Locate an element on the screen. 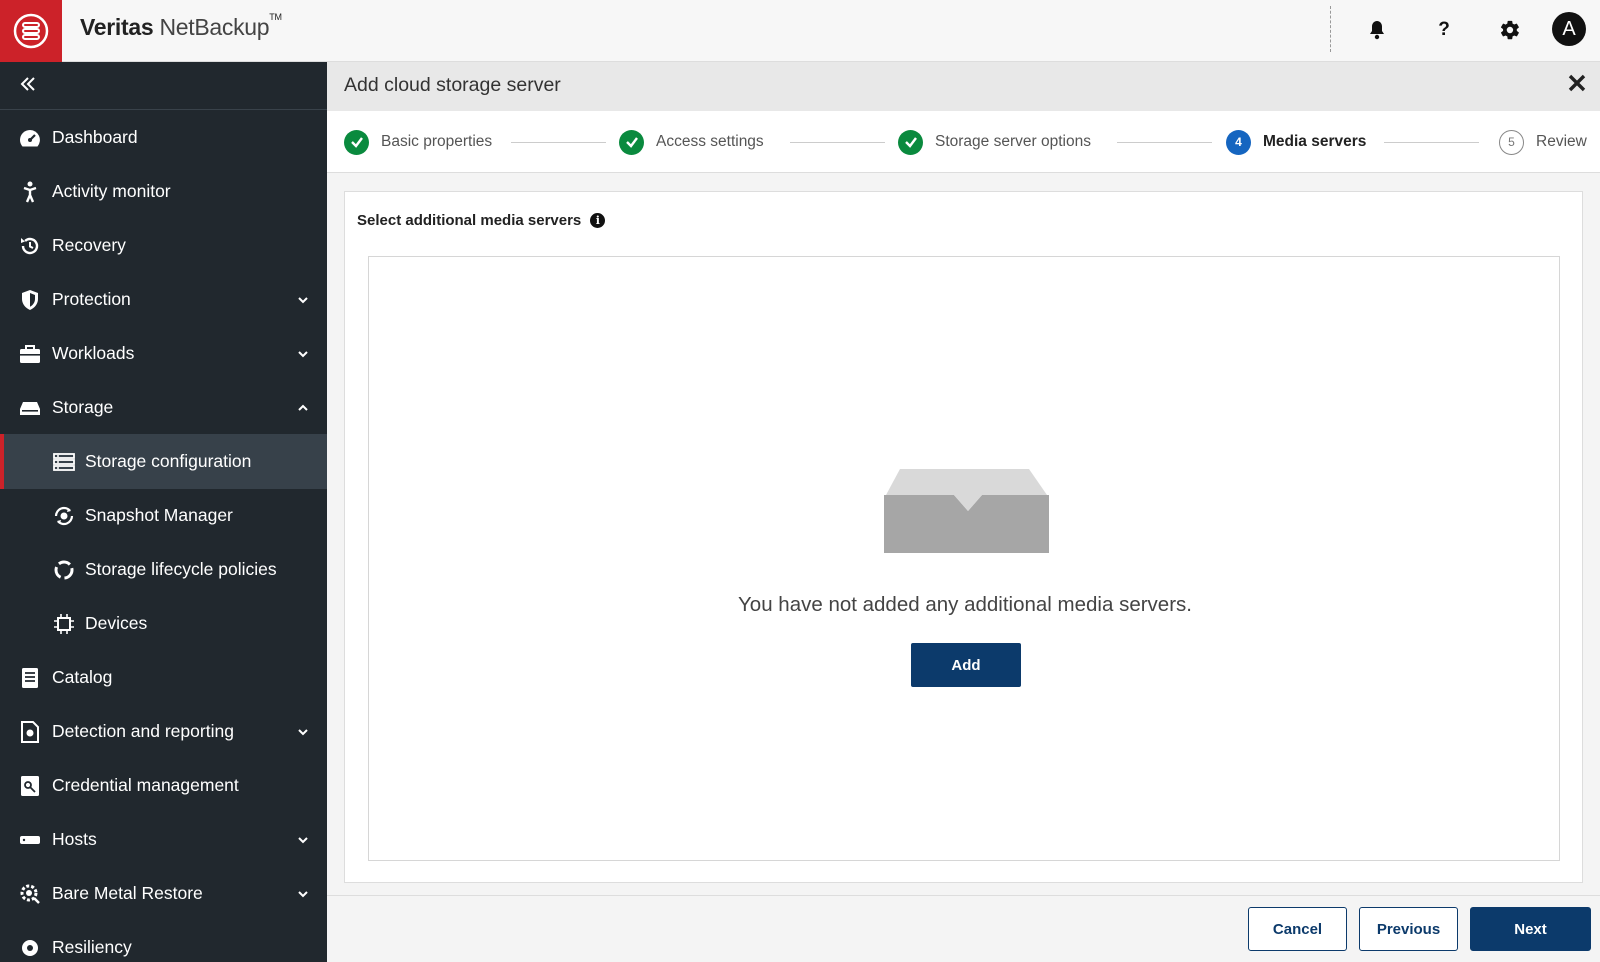 The image size is (1600, 962). logo-icon is located at coordinates (31, 31).